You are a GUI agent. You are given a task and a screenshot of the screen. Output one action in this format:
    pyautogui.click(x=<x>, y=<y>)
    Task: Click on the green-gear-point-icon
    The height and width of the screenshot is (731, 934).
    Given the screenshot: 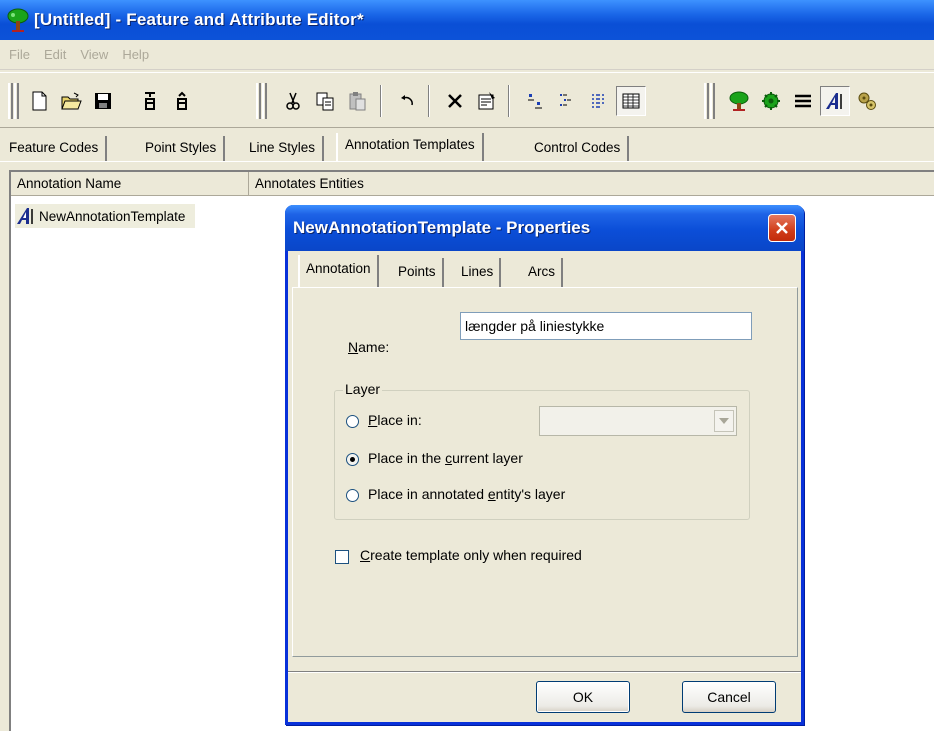 What is the action you would take?
    pyautogui.click(x=771, y=101)
    